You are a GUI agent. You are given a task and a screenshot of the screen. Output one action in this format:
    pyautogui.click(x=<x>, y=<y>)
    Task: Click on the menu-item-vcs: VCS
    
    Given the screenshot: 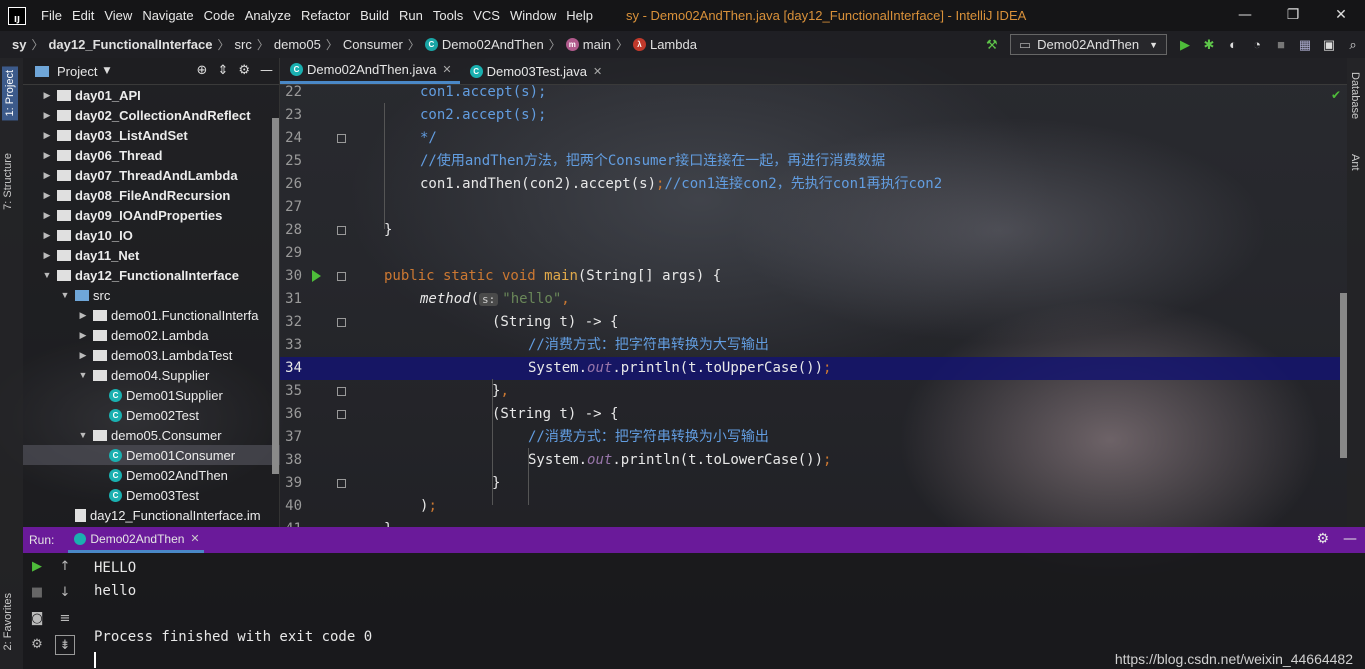 What is the action you would take?
    pyautogui.click(x=486, y=15)
    